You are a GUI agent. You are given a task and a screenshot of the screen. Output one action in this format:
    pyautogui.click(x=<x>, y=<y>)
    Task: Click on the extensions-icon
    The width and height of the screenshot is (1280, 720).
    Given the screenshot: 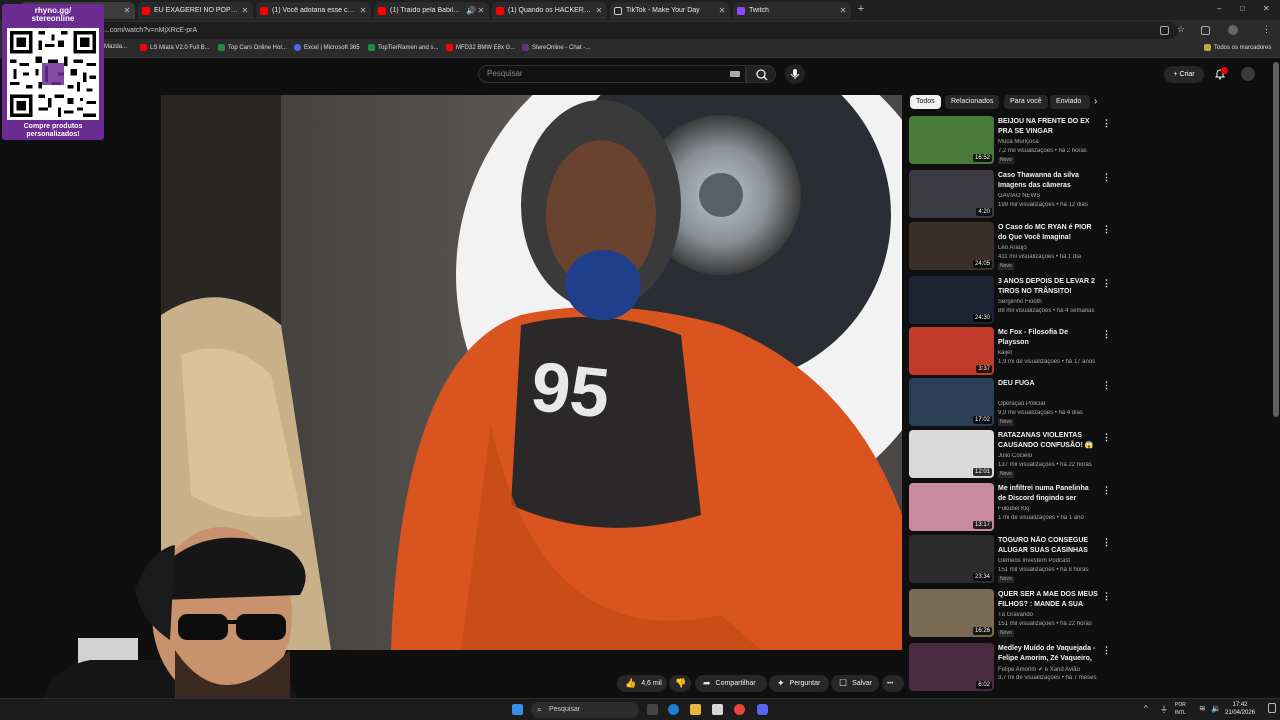 What is the action you would take?
    pyautogui.click(x=1205, y=30)
    